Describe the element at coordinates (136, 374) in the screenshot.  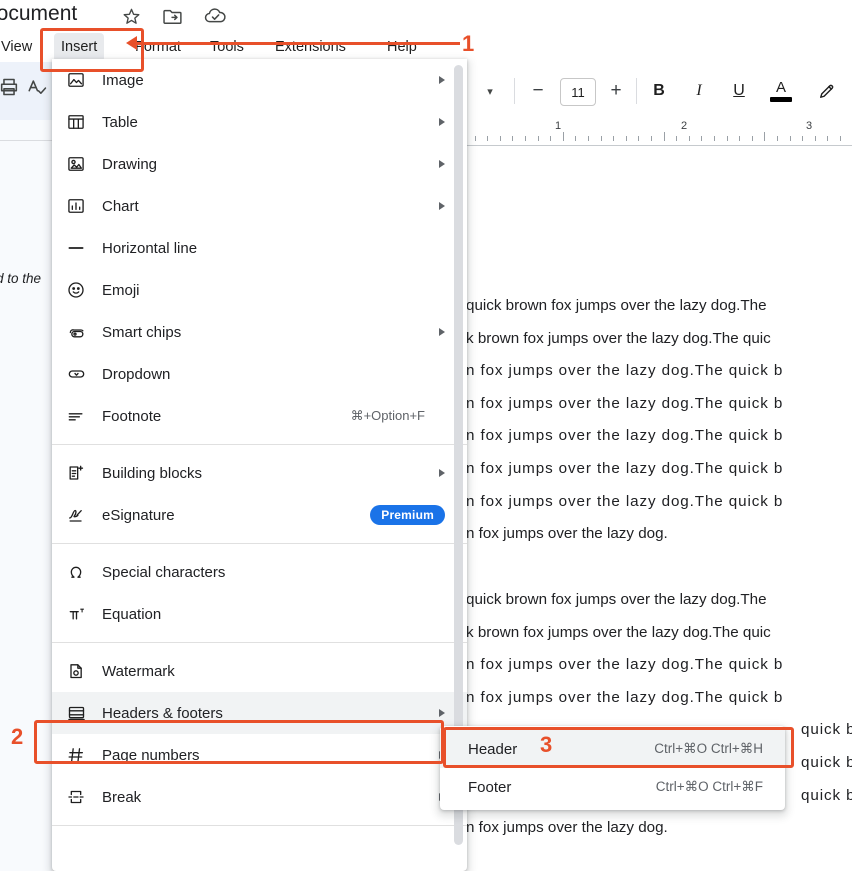
I see `menu-item-label: Dropdown` at that location.